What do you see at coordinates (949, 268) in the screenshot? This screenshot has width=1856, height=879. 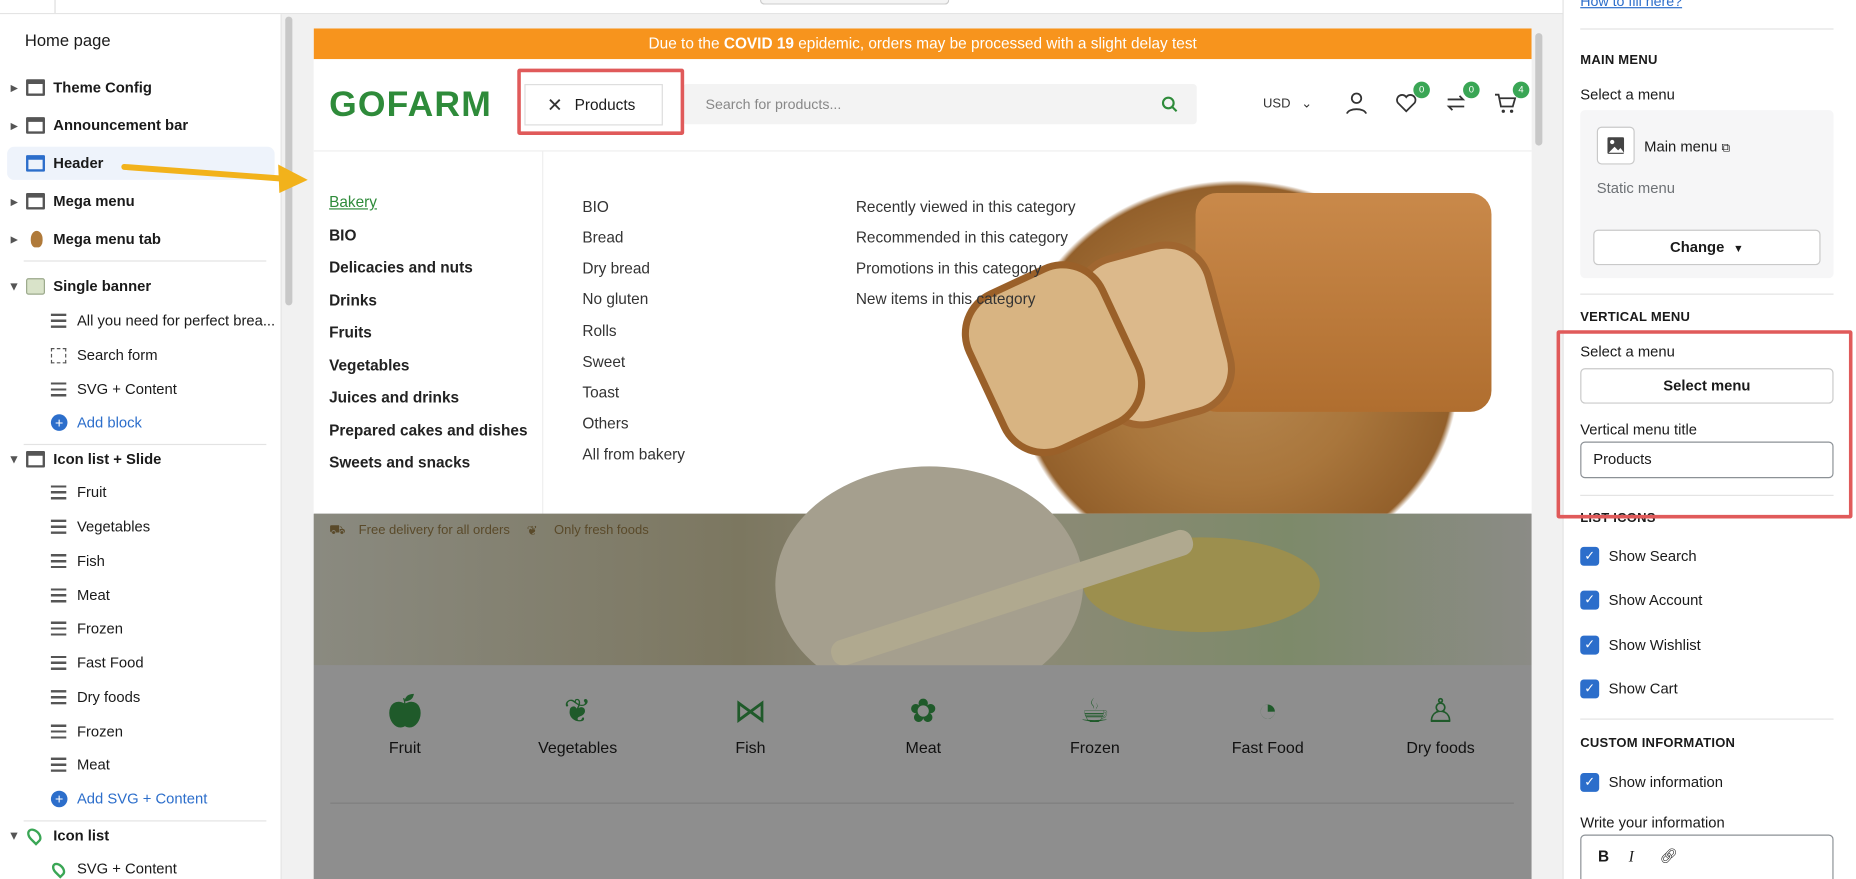 I see `category-link: Promotions in this category` at bounding box center [949, 268].